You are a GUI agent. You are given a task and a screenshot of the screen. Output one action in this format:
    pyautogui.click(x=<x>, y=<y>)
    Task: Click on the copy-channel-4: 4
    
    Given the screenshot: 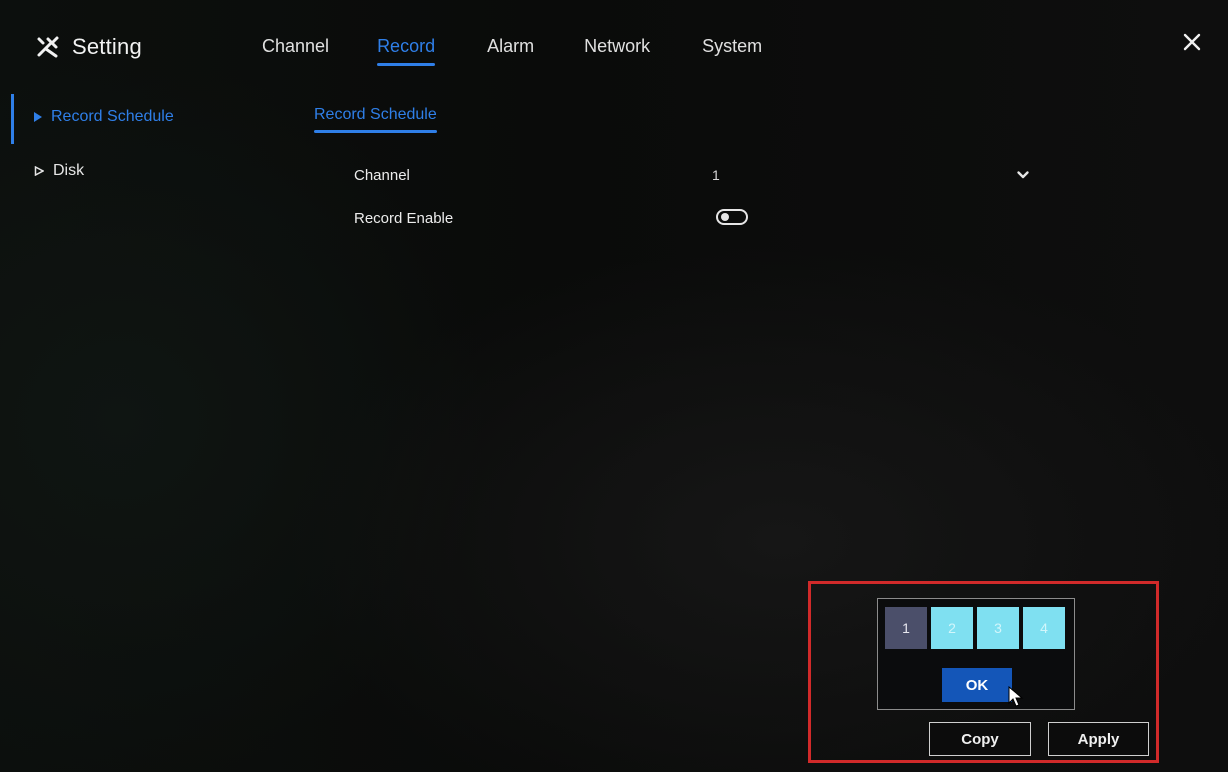 What is the action you would take?
    pyautogui.click(x=1044, y=628)
    